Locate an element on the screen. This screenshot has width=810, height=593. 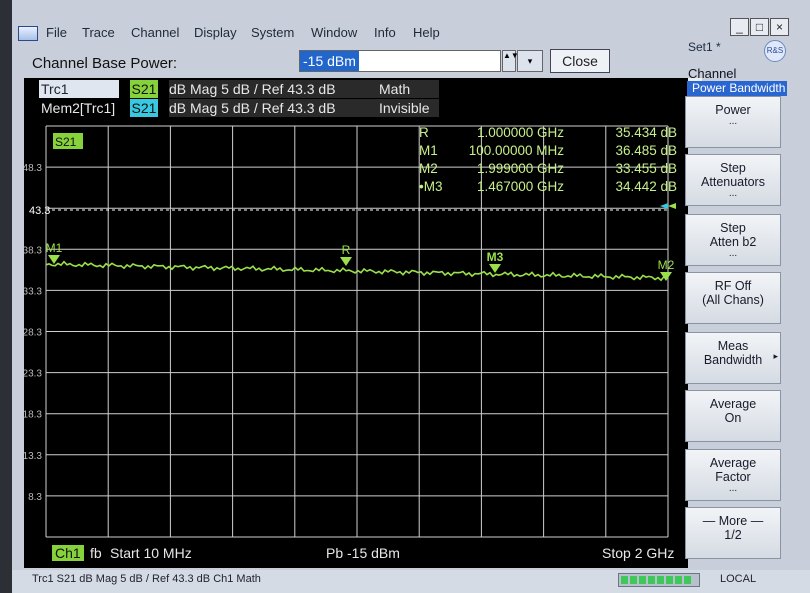
softkey-sublabel: Factor is located at coordinates (733, 477).